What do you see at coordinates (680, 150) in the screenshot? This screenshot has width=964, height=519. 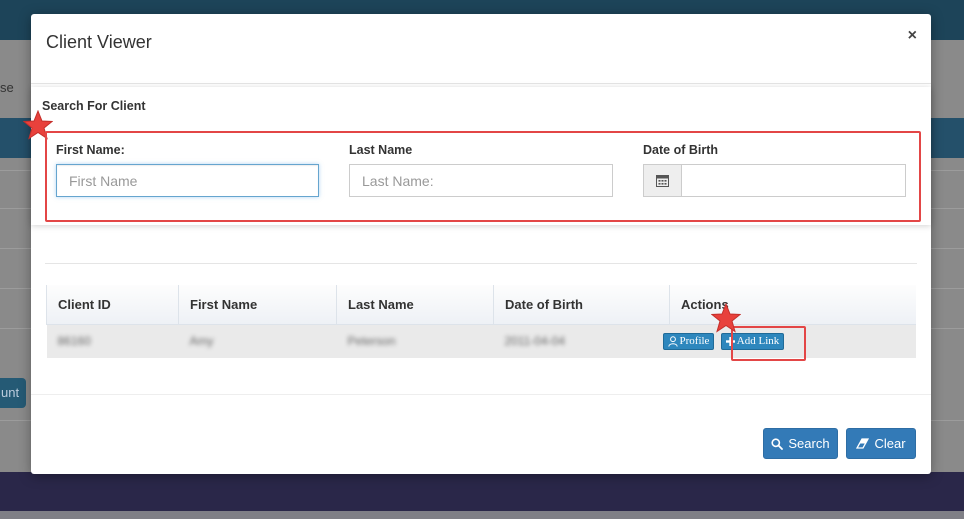 I see `date-of-birth-label: Date of Birth` at bounding box center [680, 150].